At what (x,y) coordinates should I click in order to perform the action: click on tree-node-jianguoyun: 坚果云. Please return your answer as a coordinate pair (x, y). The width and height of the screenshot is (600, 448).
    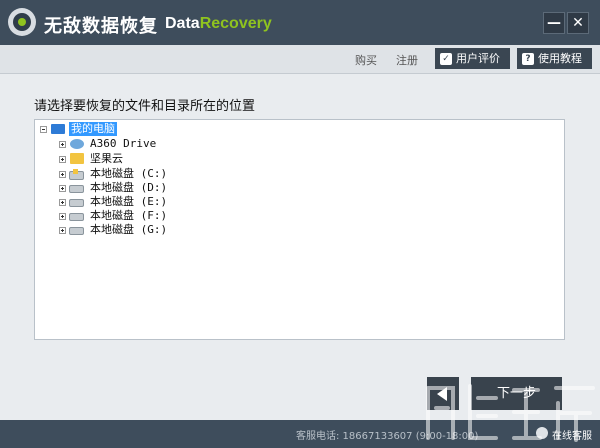
    Looking at the image, I should click on (92, 159).